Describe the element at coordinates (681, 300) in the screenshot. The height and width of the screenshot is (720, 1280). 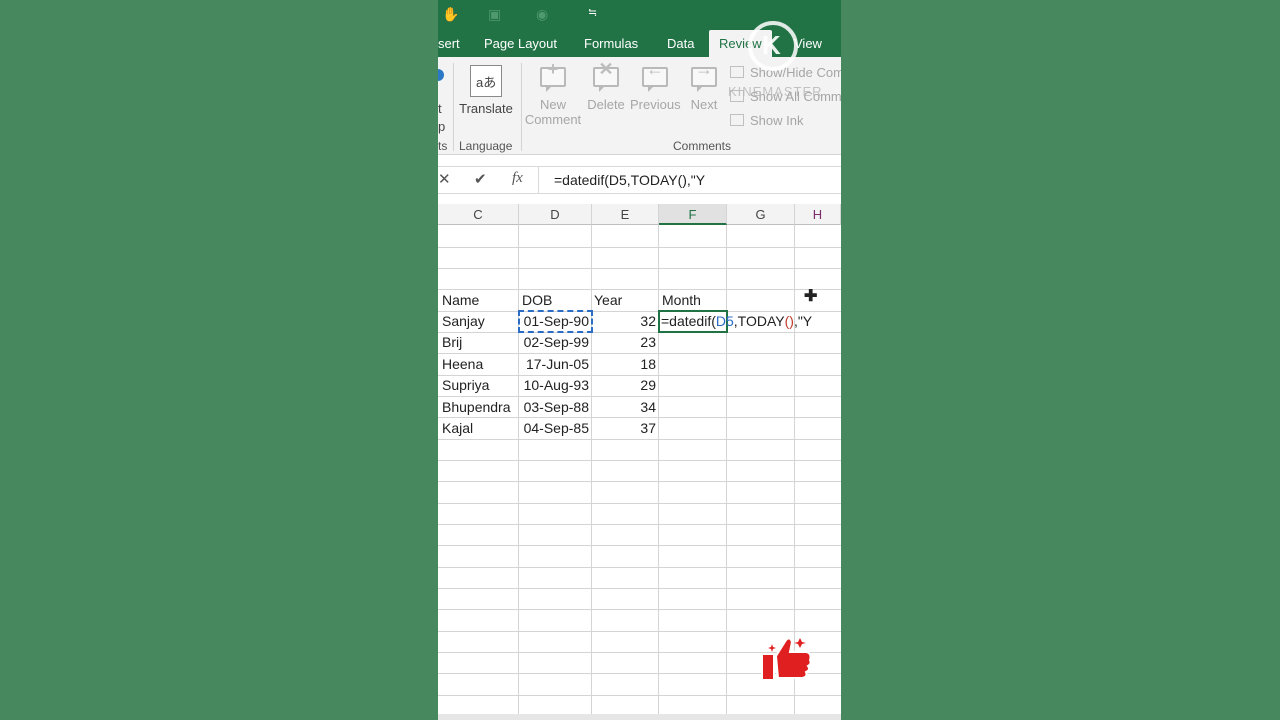
I see `header-month: Month` at that location.